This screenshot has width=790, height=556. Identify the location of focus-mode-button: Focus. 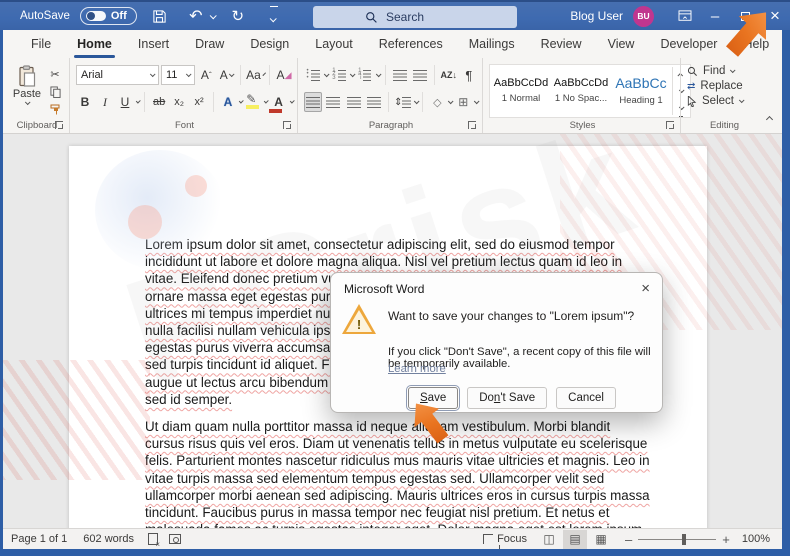
(505, 542).